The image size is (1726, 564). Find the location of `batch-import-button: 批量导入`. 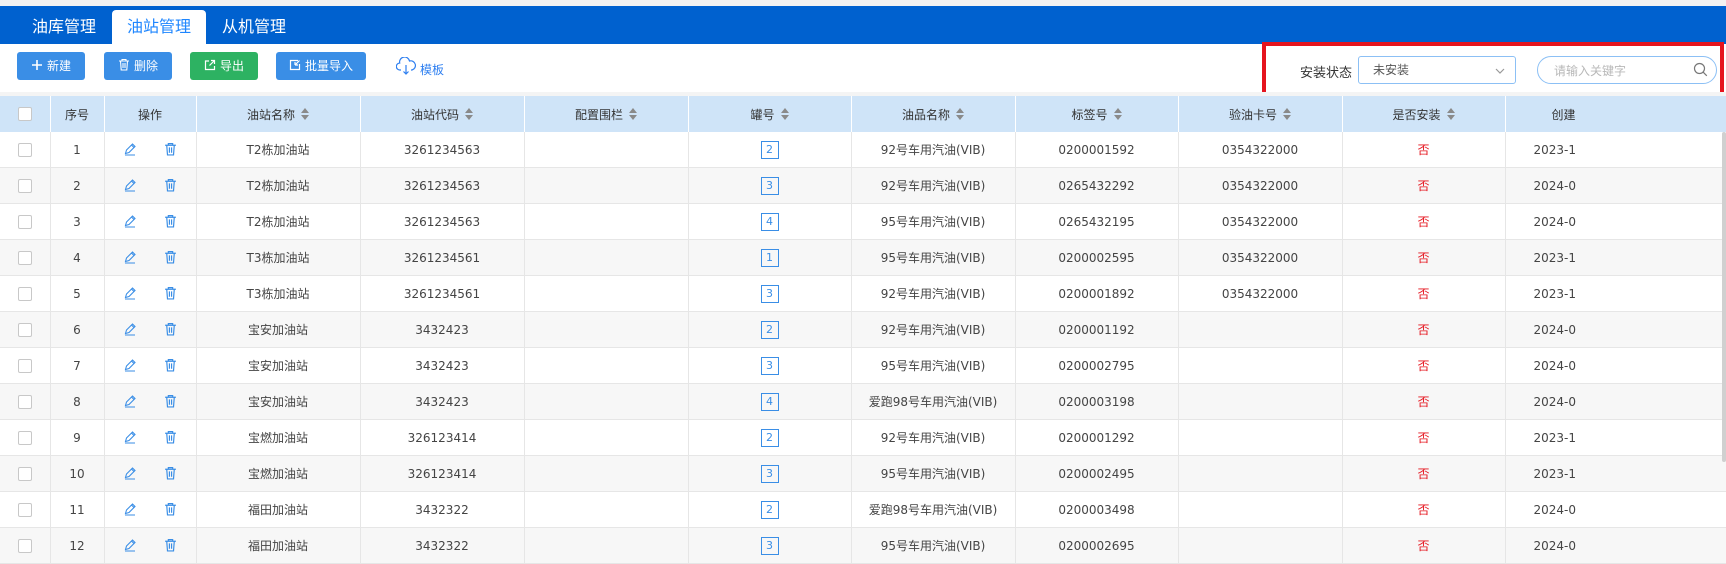

batch-import-button: 批量导入 is located at coordinates (321, 66).